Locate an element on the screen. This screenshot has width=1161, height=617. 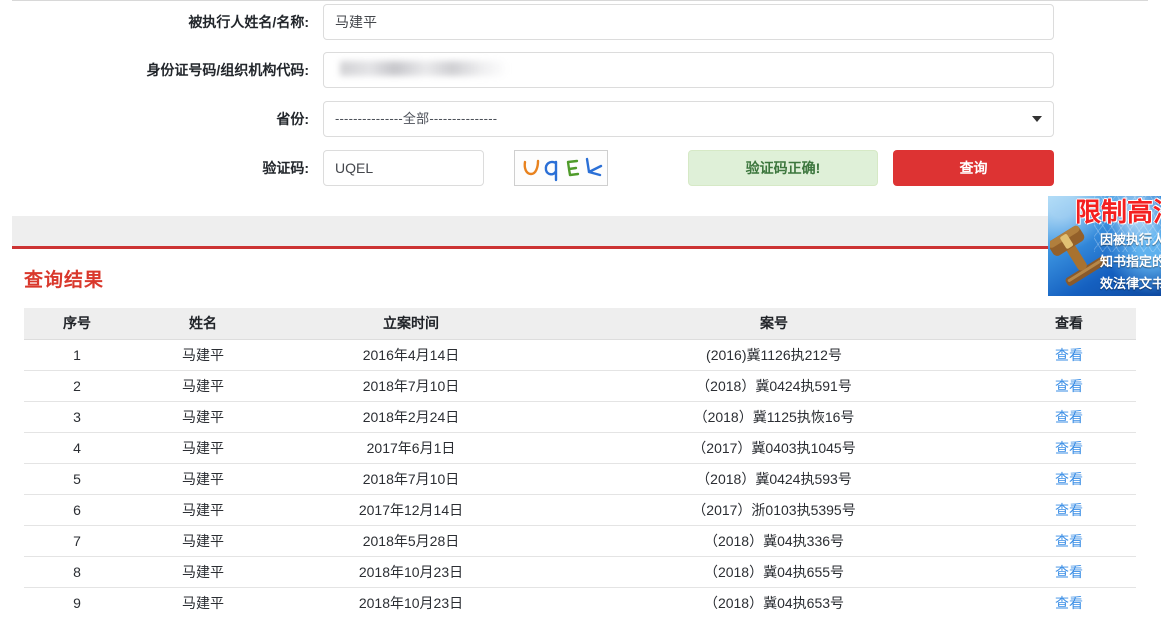
table-row: 3 马建平 2018年2月24日 （2018）冀1125执恢16号 查看 is located at coordinates (580, 416).